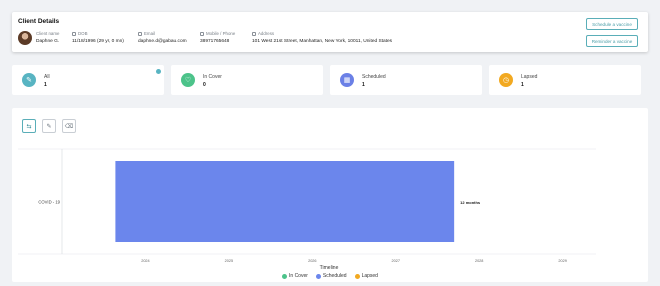 The image size is (660, 286). Describe the element at coordinates (98, 41) in the screenshot. I see `dob-value: 11/18/1996 (29 yr, 0 mn)` at that location.